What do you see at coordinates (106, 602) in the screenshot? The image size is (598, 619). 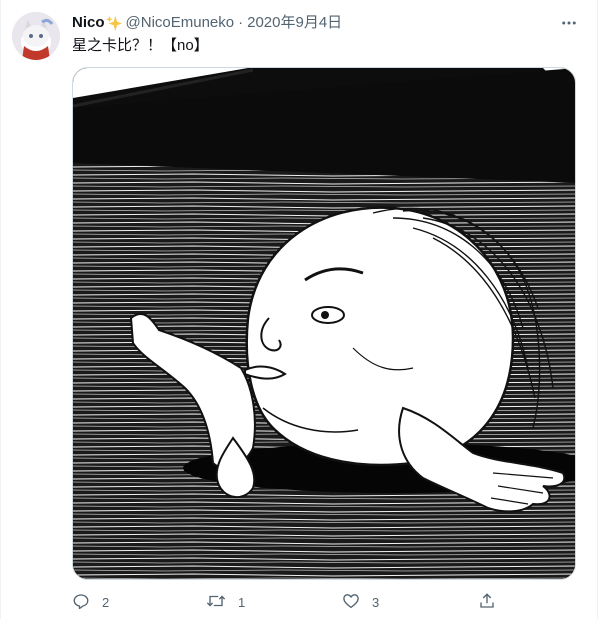 I see `reply-count: 2` at bounding box center [106, 602].